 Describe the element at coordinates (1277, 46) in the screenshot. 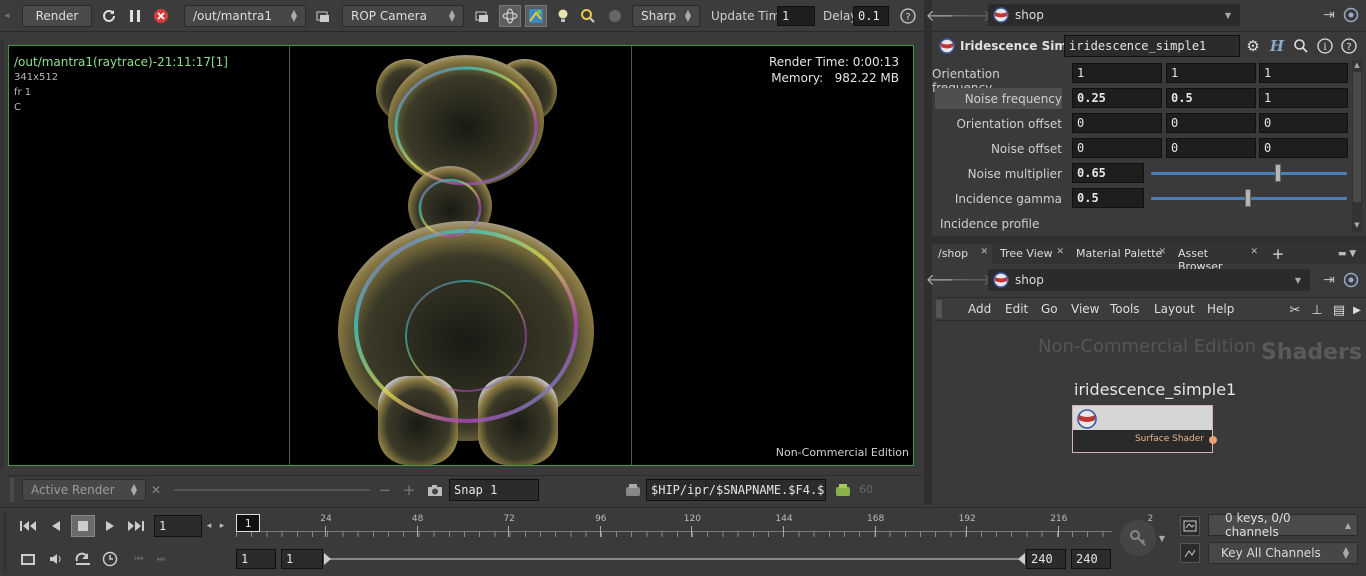

I see `houdini-help-icon: H` at that location.